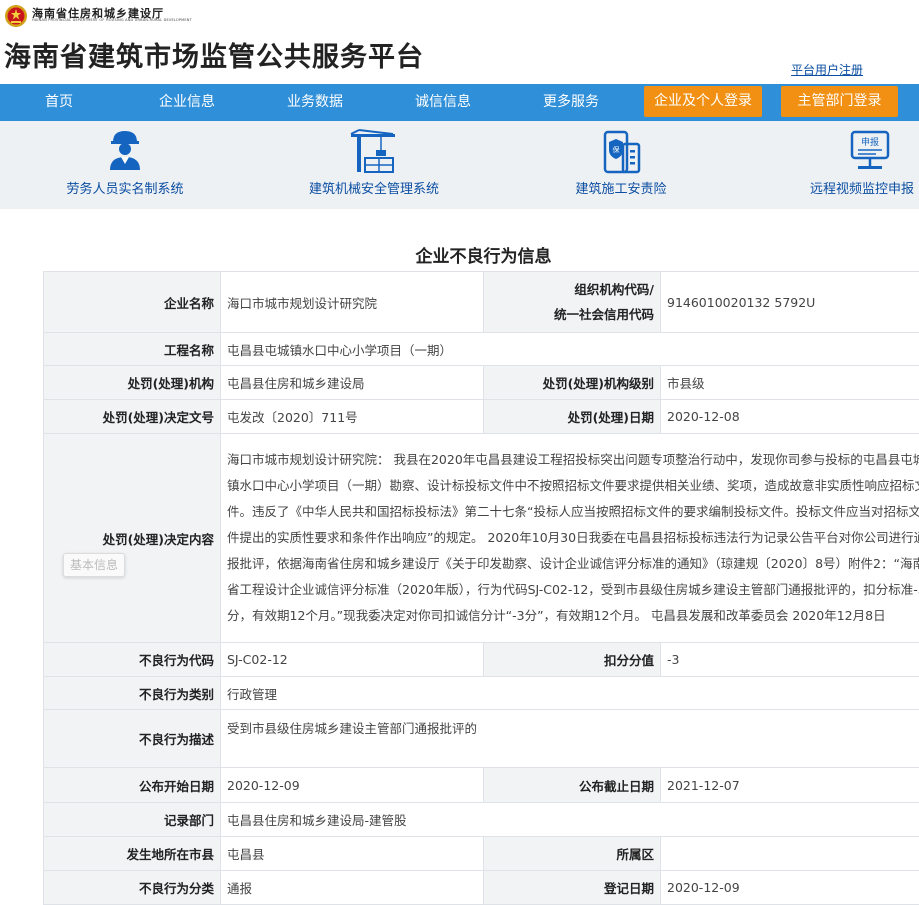  What do you see at coordinates (125, 150) in the screenshot?
I see `worker-icon` at bounding box center [125, 150].